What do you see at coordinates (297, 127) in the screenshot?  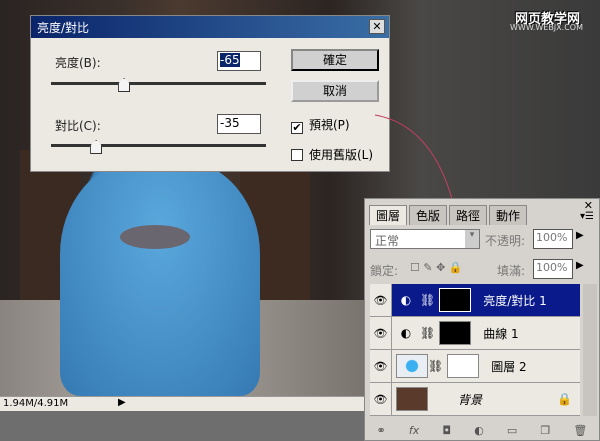 I see `checkbox-icon: ✔` at bounding box center [297, 127].